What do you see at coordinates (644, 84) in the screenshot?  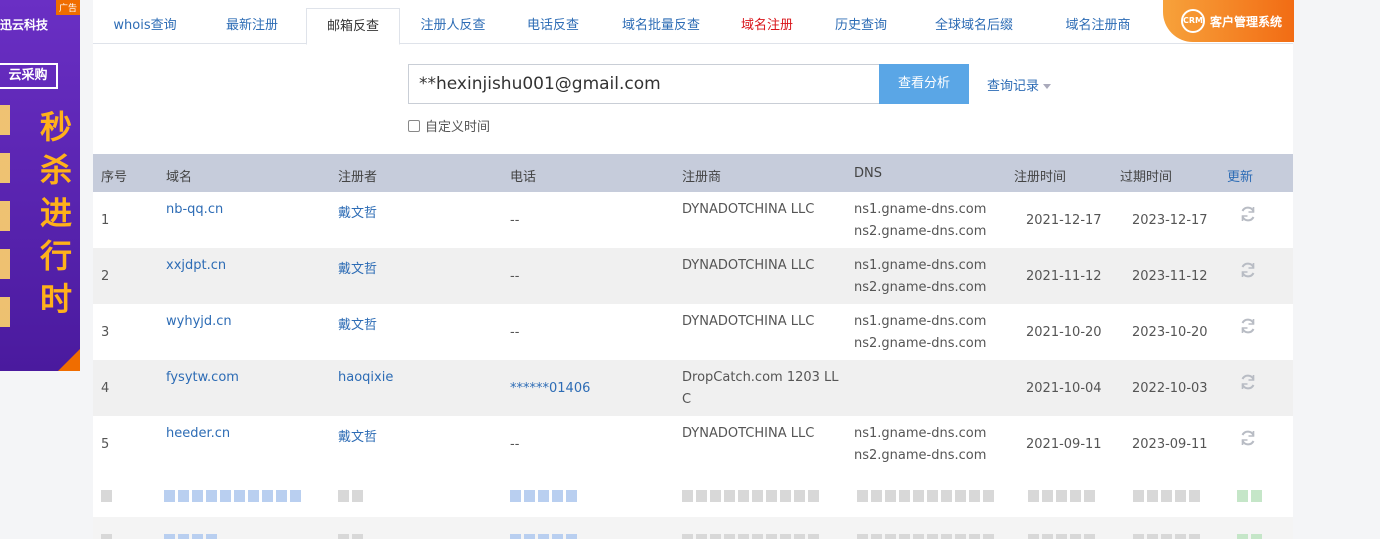 I see `email-search-input: **hexinjishu001@gmail.com` at bounding box center [644, 84].